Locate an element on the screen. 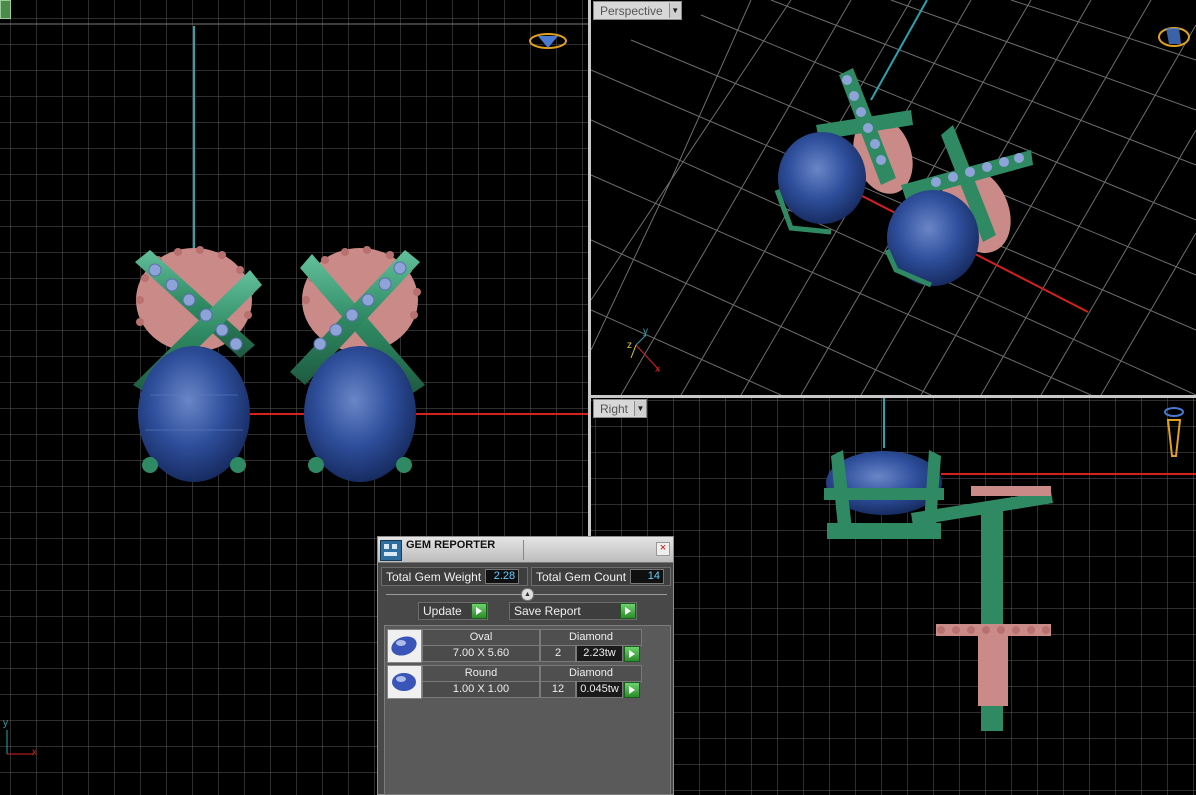  gem-weight: 2.23tw is located at coordinates (599, 653).